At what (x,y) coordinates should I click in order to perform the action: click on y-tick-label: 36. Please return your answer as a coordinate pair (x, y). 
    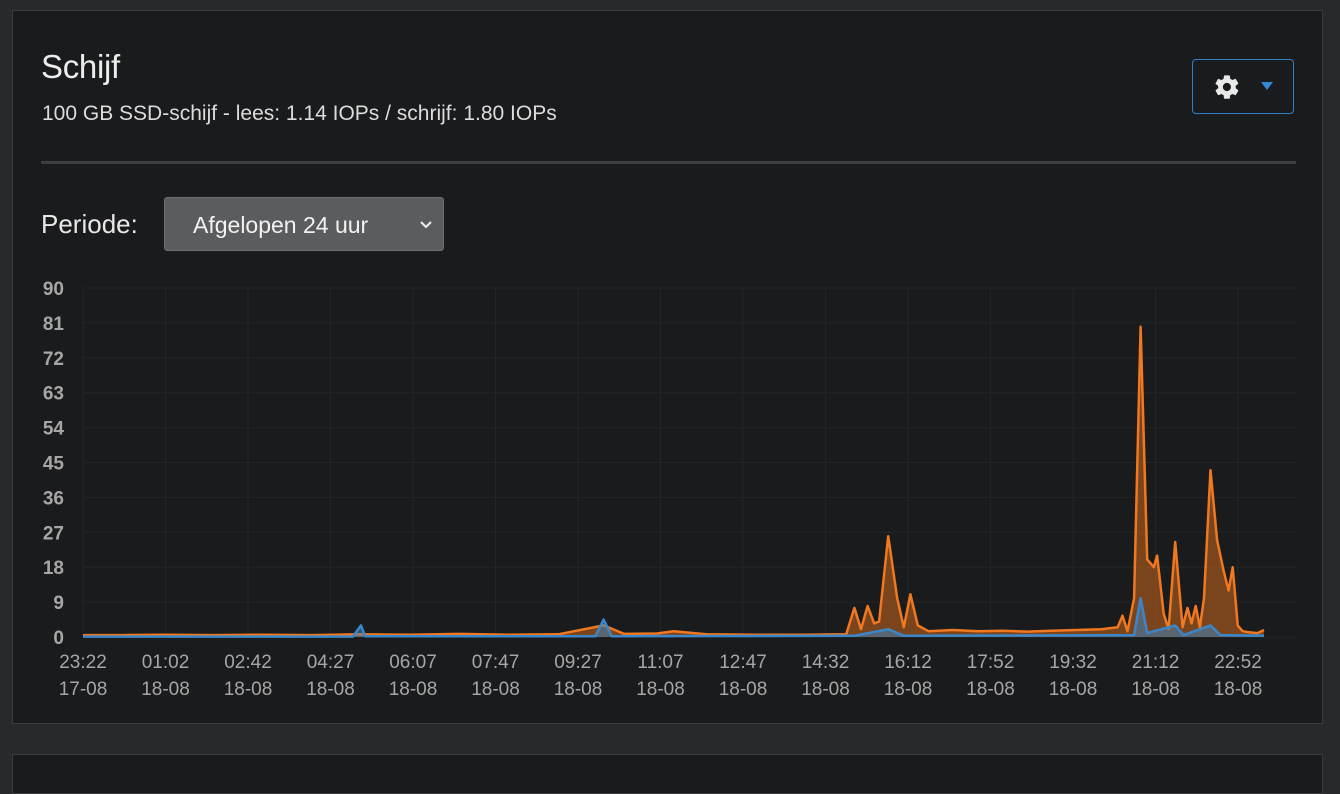
    Looking at the image, I should click on (53, 498).